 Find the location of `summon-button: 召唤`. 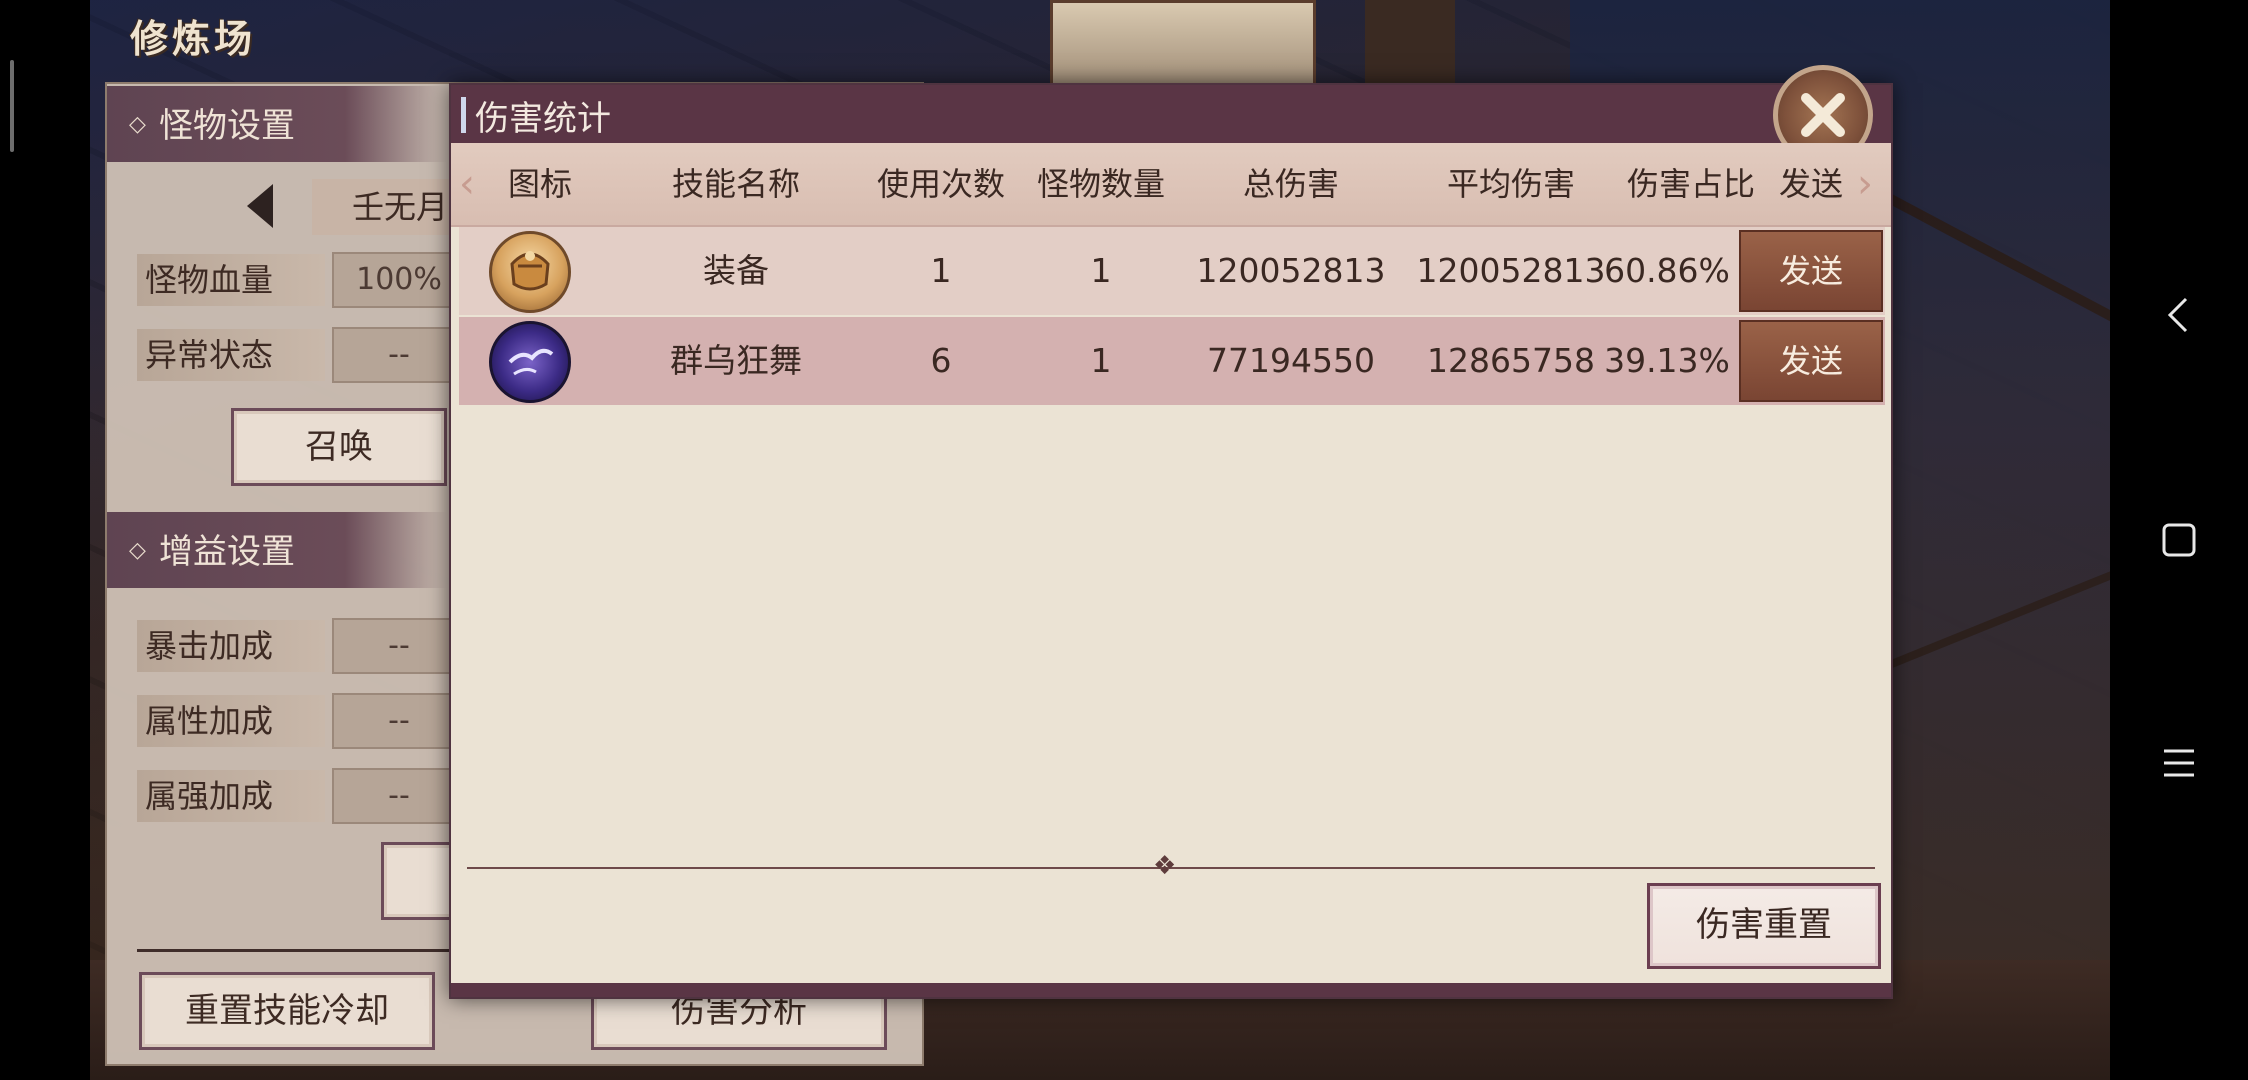

summon-button: 召唤 is located at coordinates (339, 447).